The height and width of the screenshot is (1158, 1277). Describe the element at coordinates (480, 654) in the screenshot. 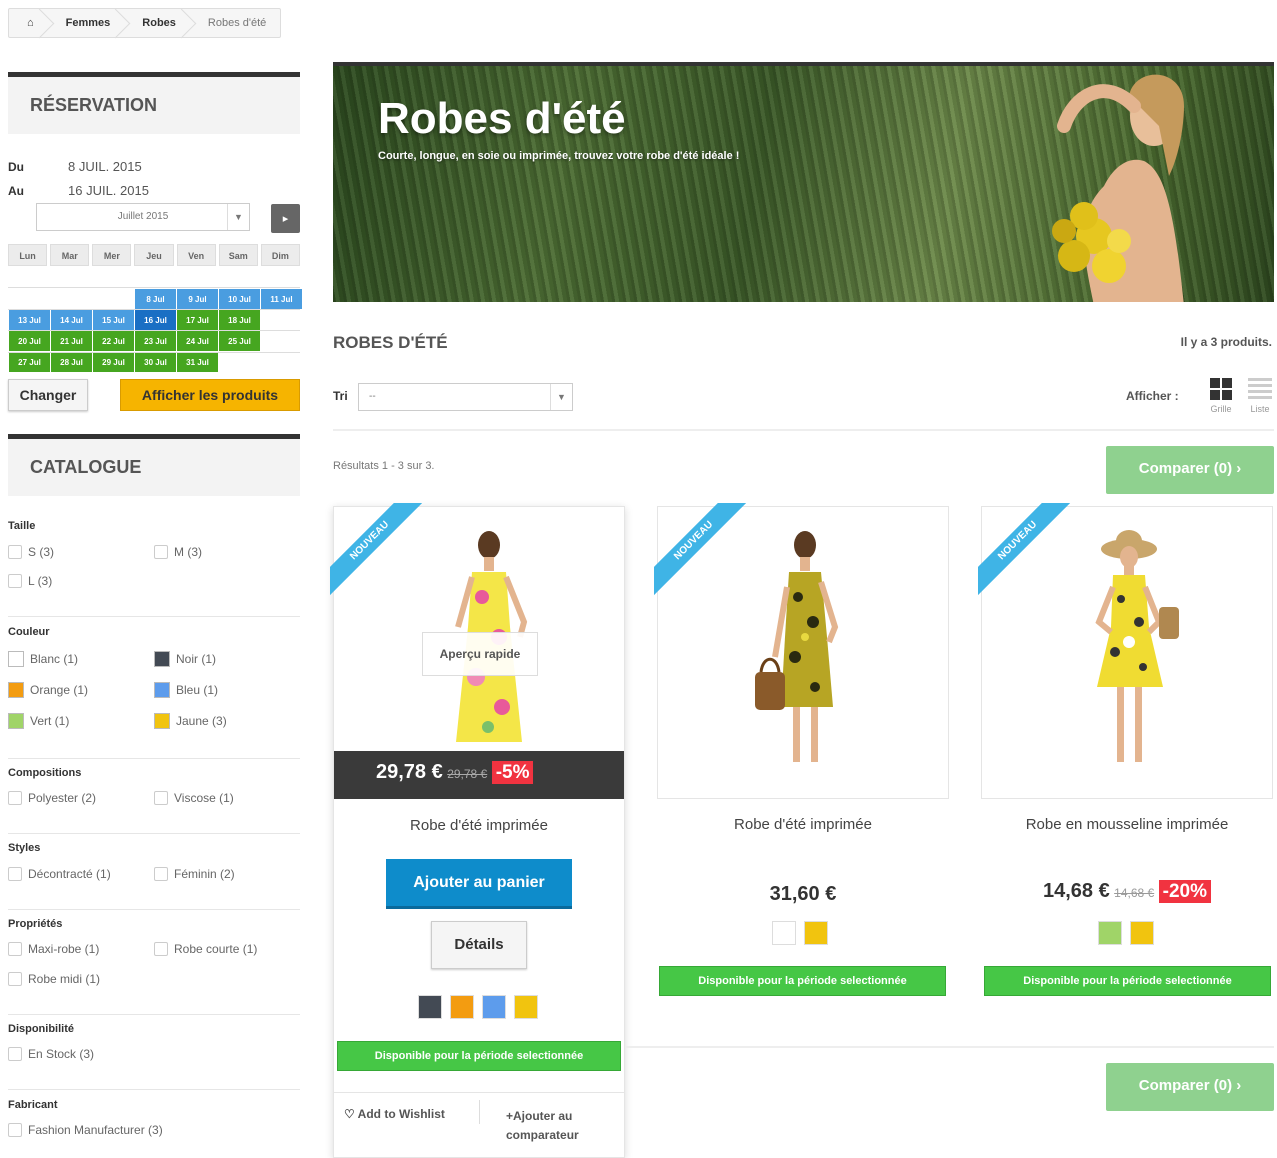

I see `quick-view-button: Aperçu rapide` at that location.